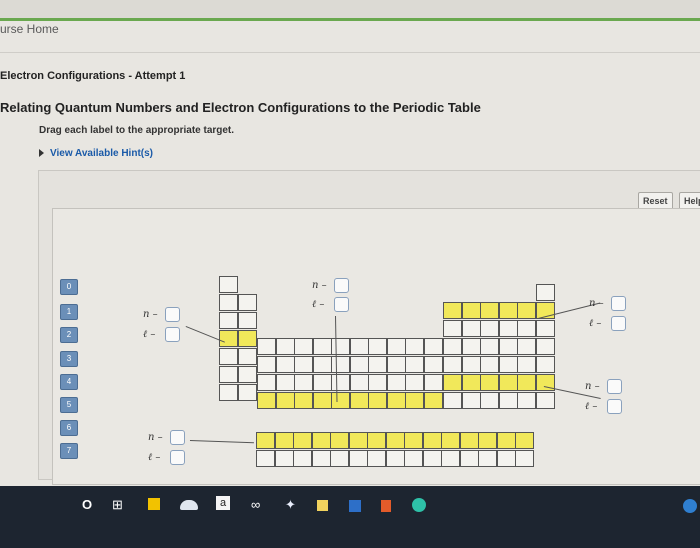  What do you see at coordinates (101, 153) in the screenshot?
I see `hint-label: View Available Hint(s)` at bounding box center [101, 153].